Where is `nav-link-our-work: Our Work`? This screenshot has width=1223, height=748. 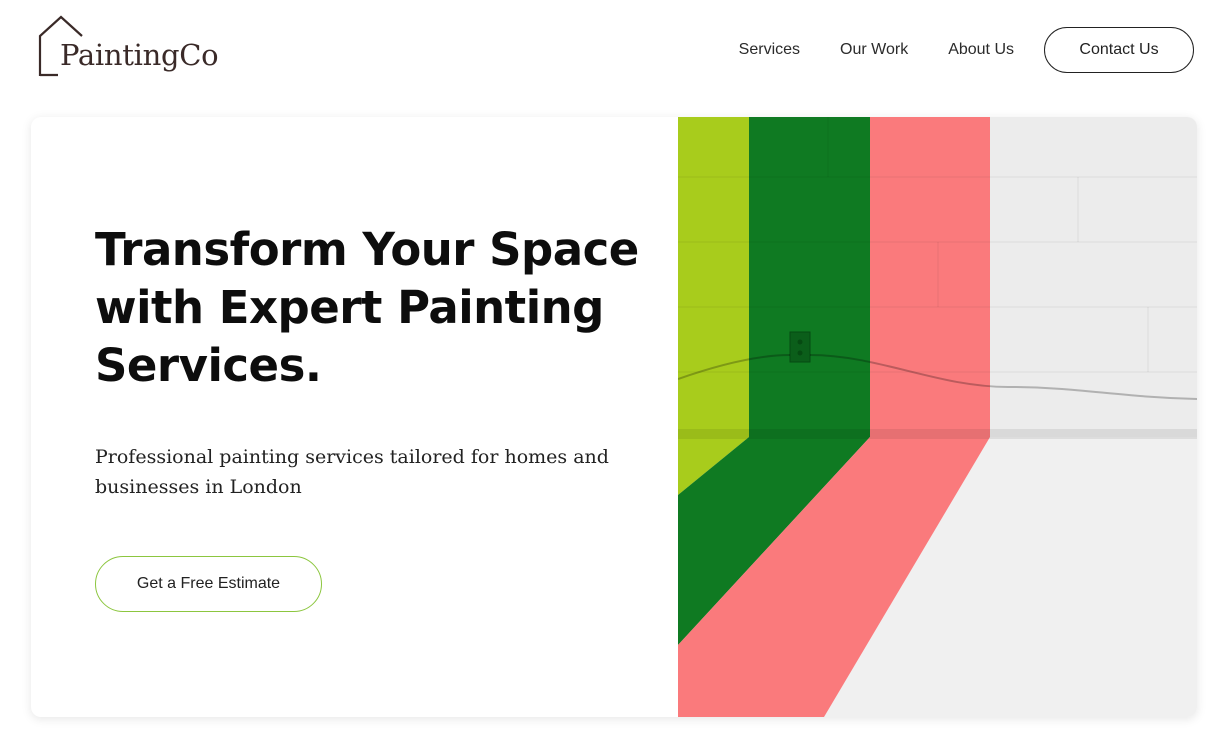 nav-link-our-work: Our Work is located at coordinates (874, 50).